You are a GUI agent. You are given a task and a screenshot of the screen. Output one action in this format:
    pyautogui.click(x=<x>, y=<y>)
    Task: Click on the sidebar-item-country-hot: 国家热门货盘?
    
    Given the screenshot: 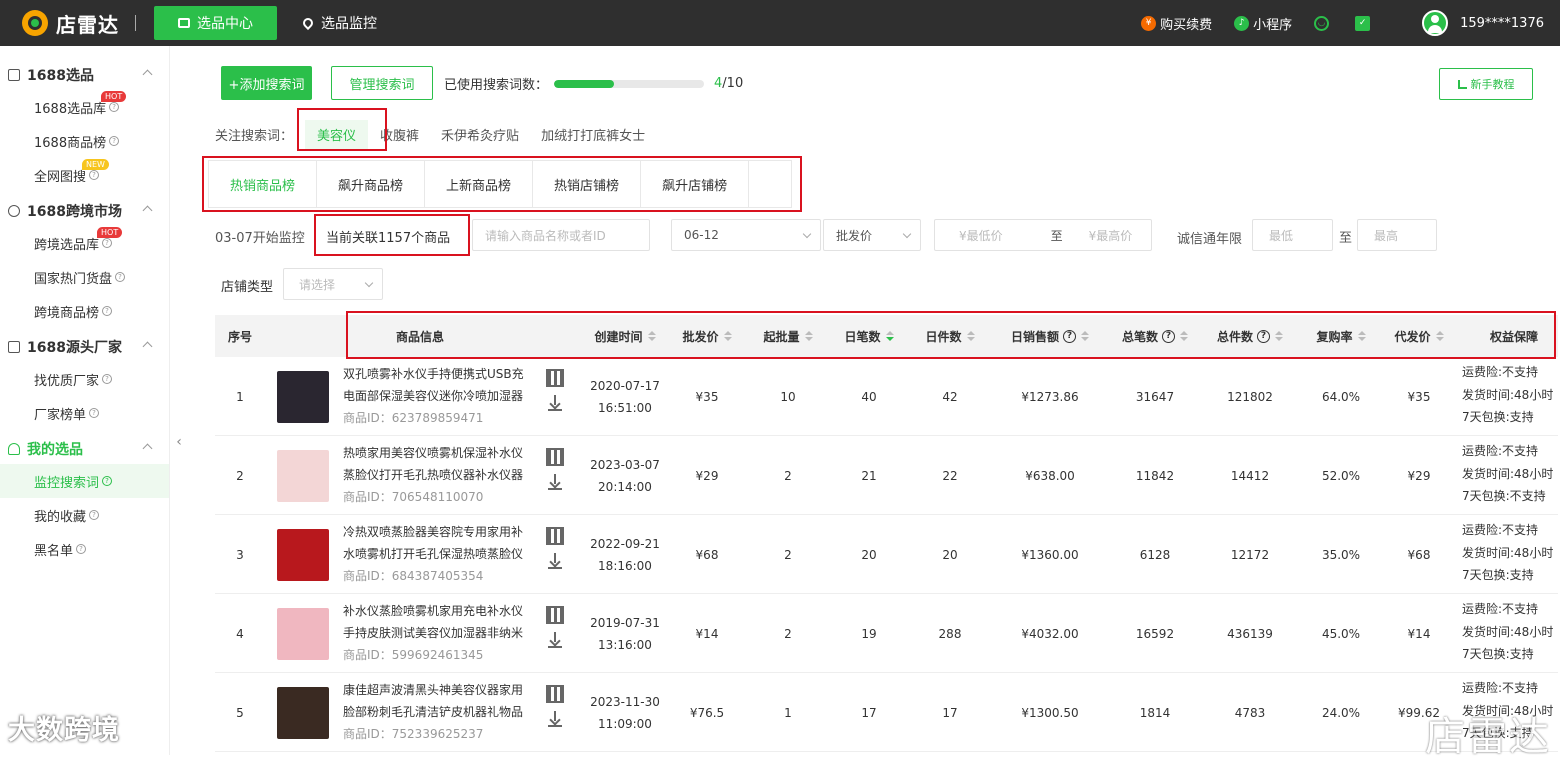 What is the action you would take?
    pyautogui.click(x=84, y=277)
    